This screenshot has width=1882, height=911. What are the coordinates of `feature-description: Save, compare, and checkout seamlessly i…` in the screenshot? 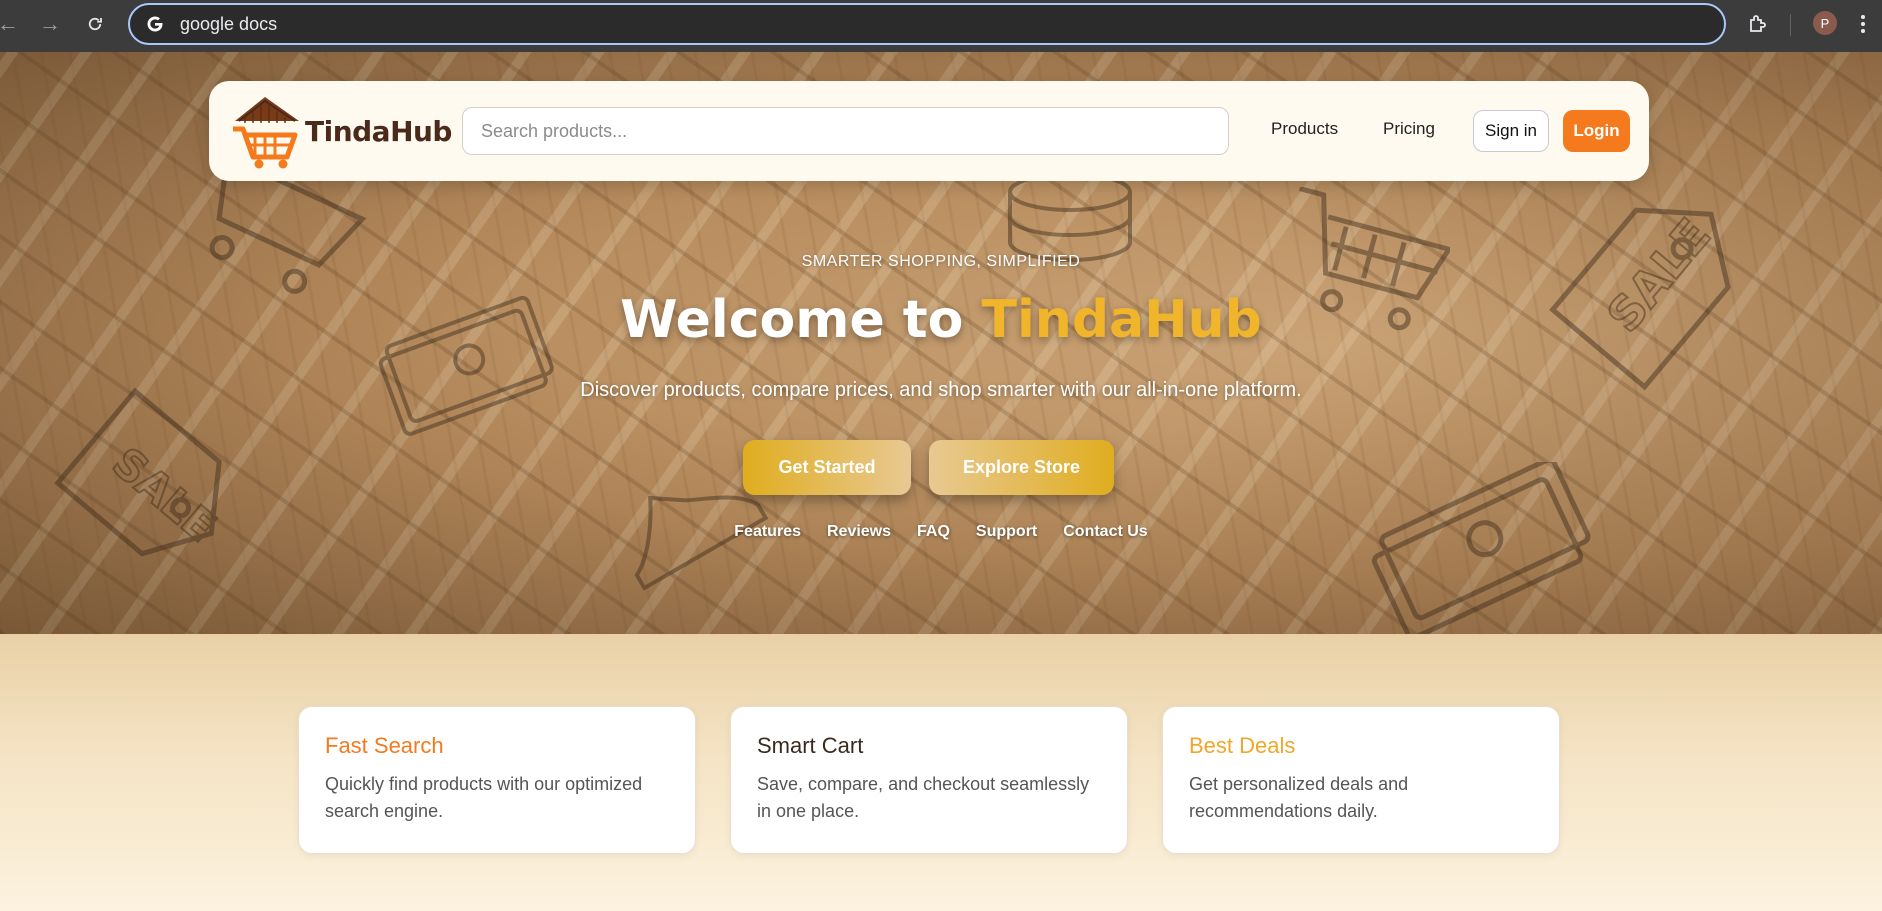 It's located at (923, 797).